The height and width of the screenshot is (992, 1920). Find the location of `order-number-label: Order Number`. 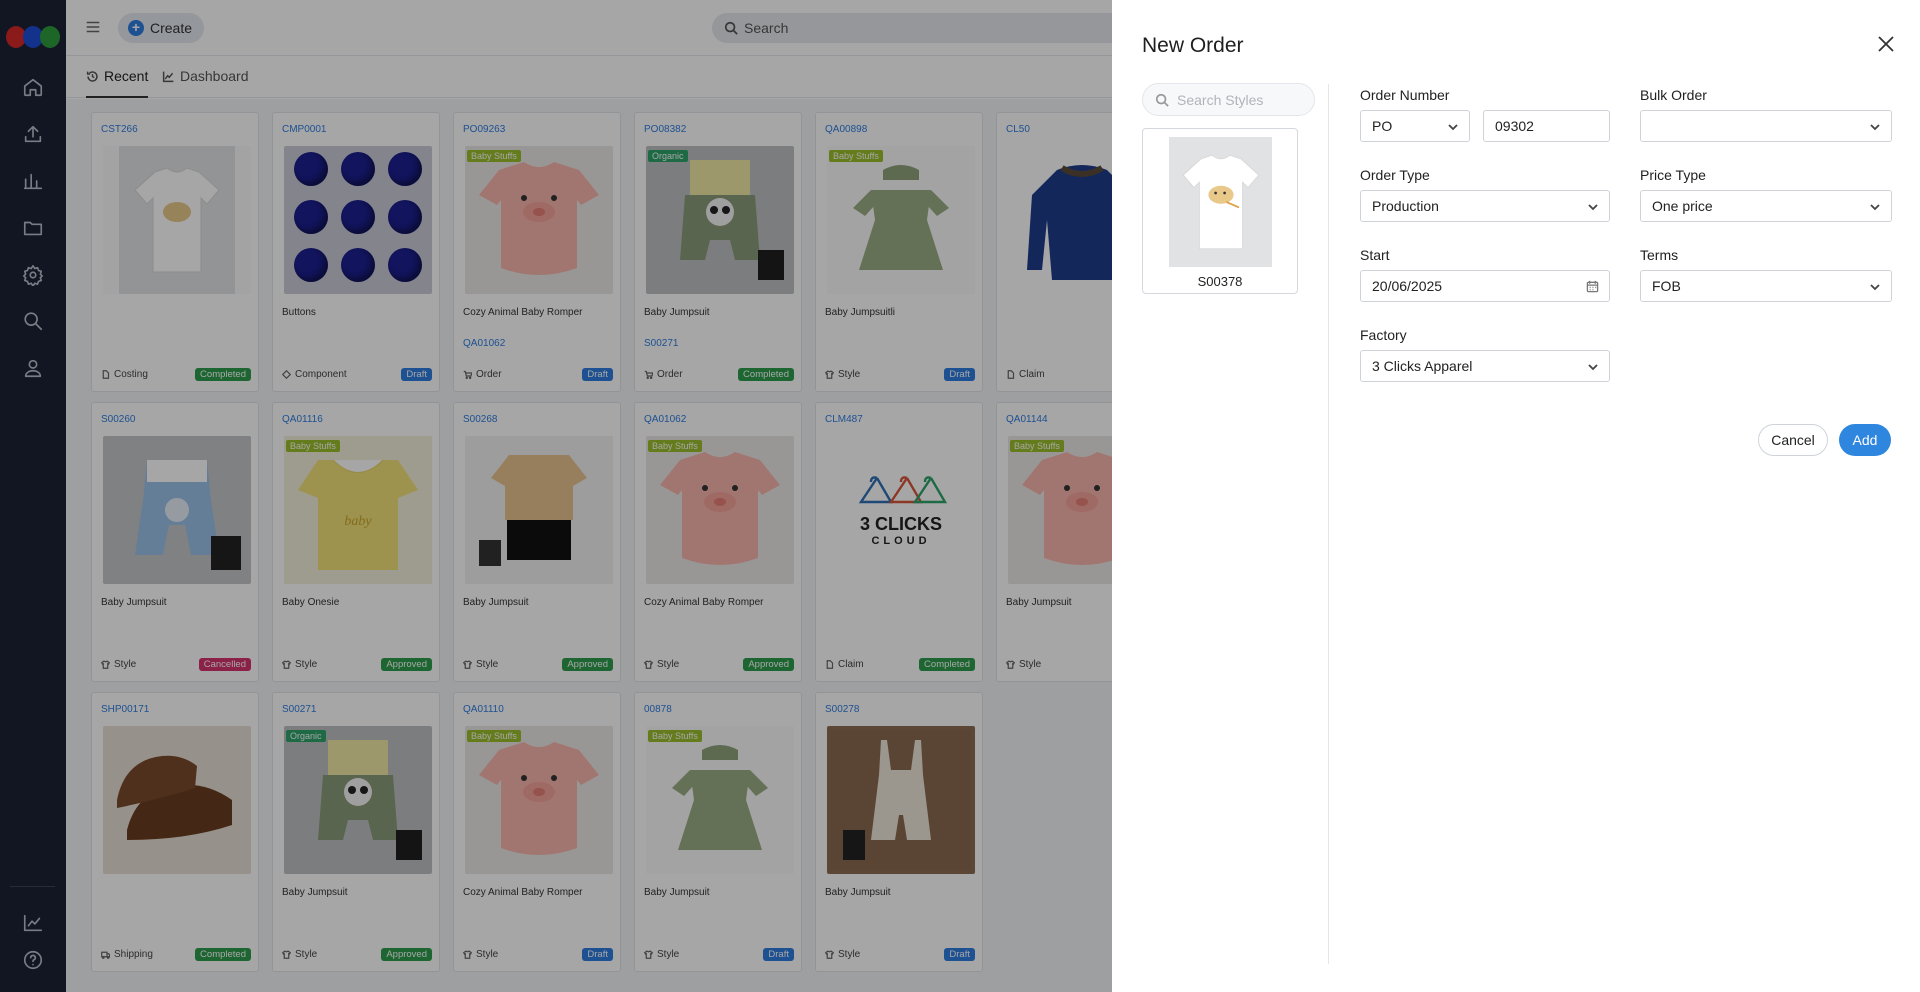

order-number-label: Order Number is located at coordinates (1405, 95).